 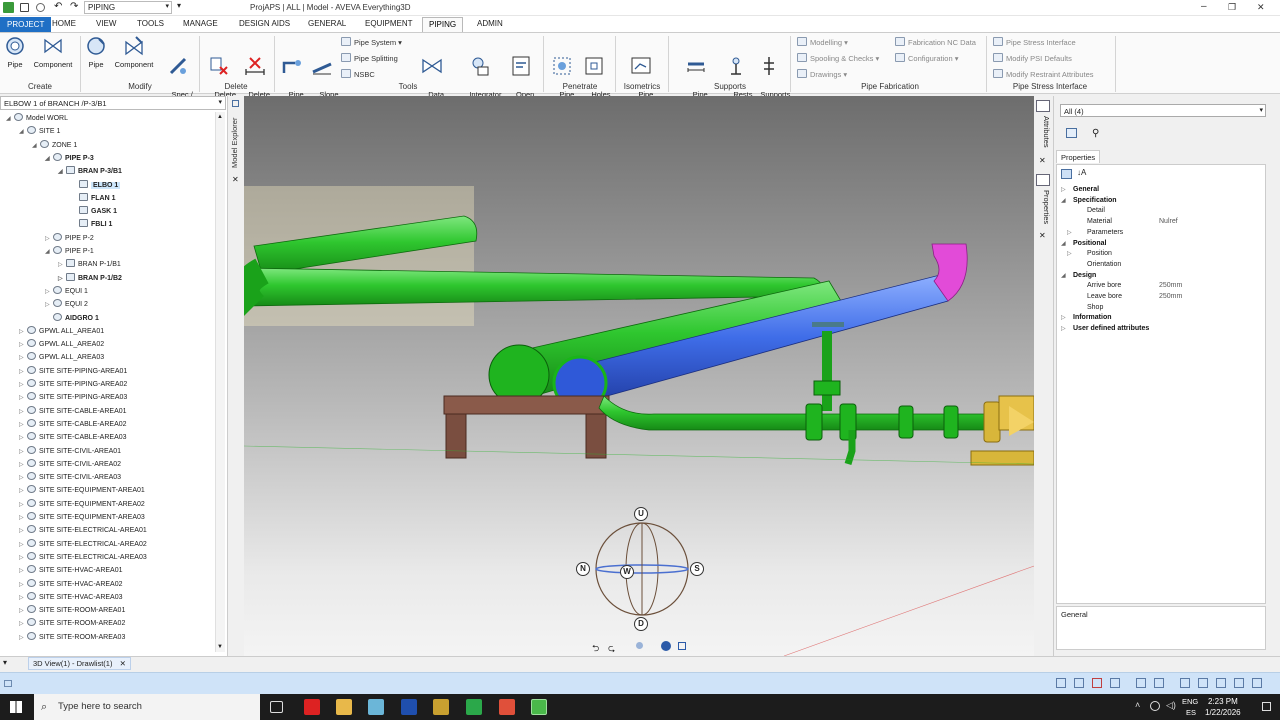 What do you see at coordinates (82, 517) in the screenshot?
I see `tree-item: ▷ SITE SITE-EQUIPMENT-AREA03` at bounding box center [82, 517].